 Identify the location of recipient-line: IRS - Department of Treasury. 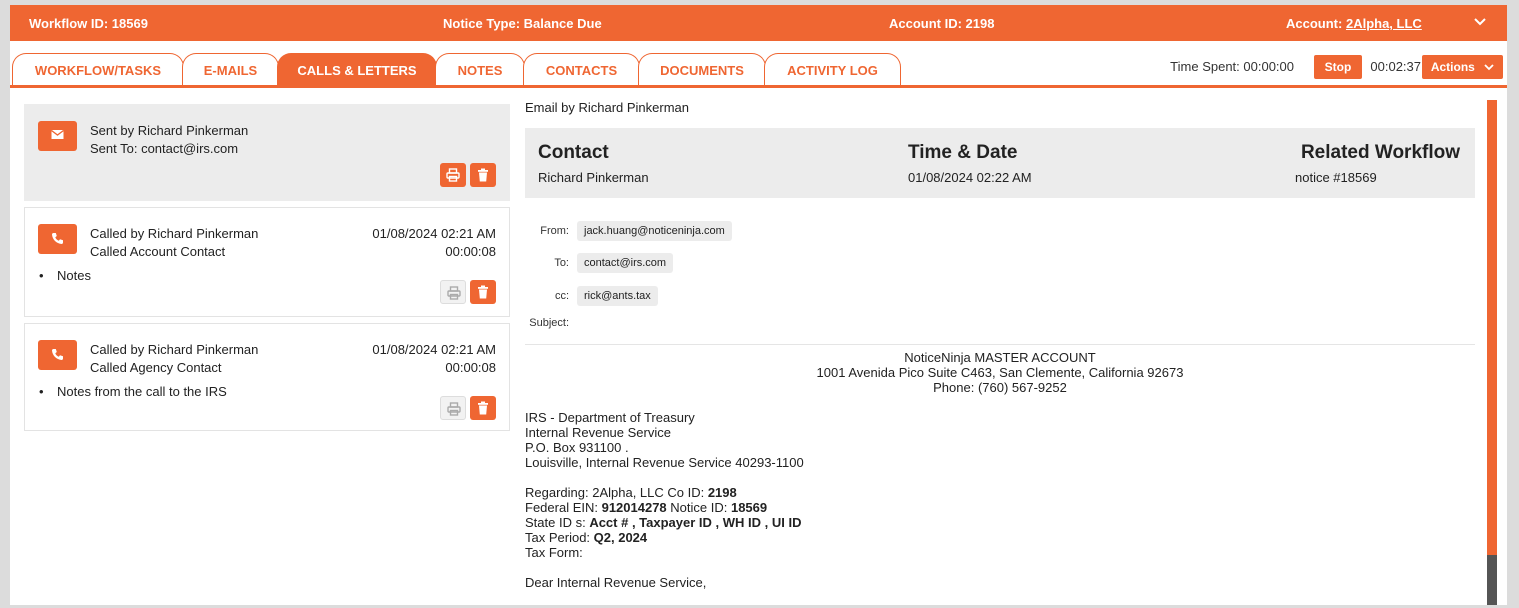
(610, 417).